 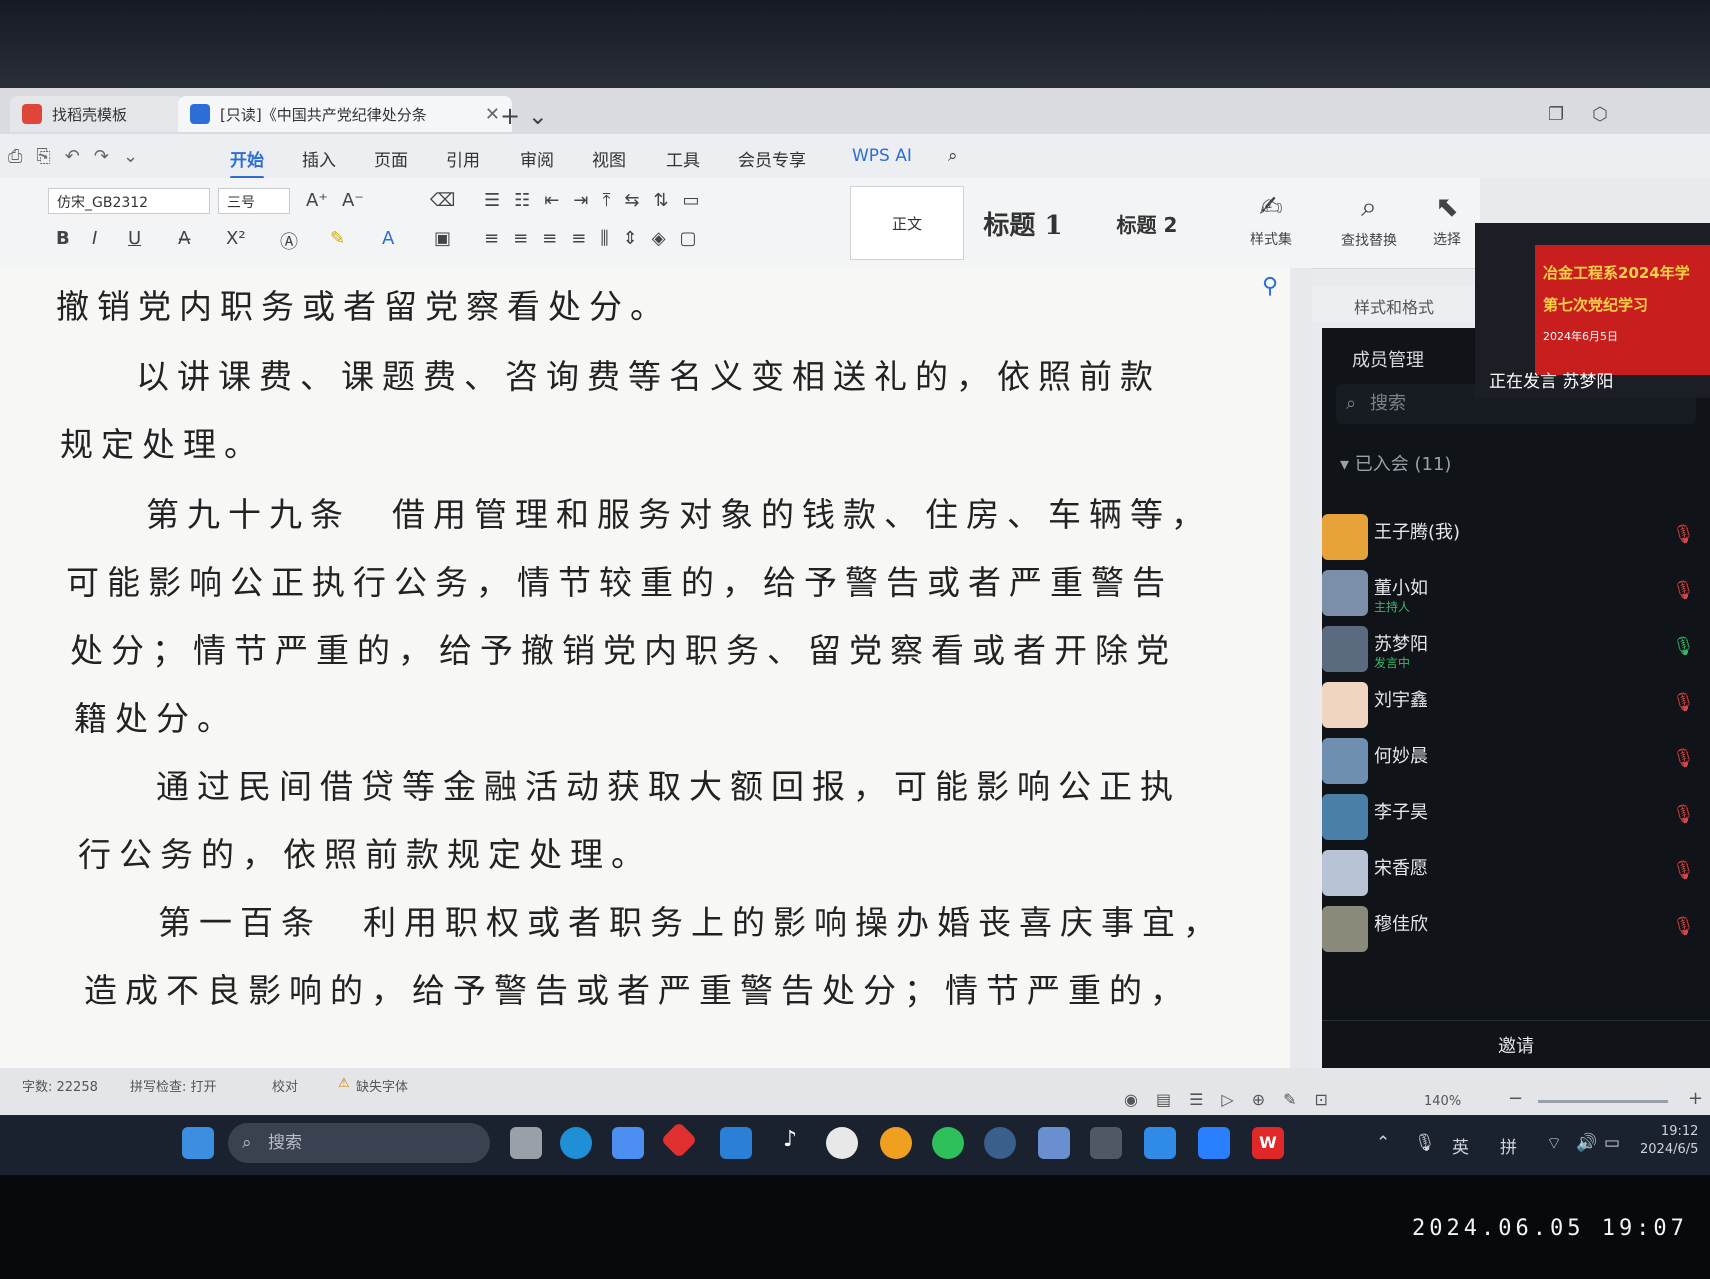 I want to click on spell-check-status: 拼写检查: 打开, so click(x=173, y=1085).